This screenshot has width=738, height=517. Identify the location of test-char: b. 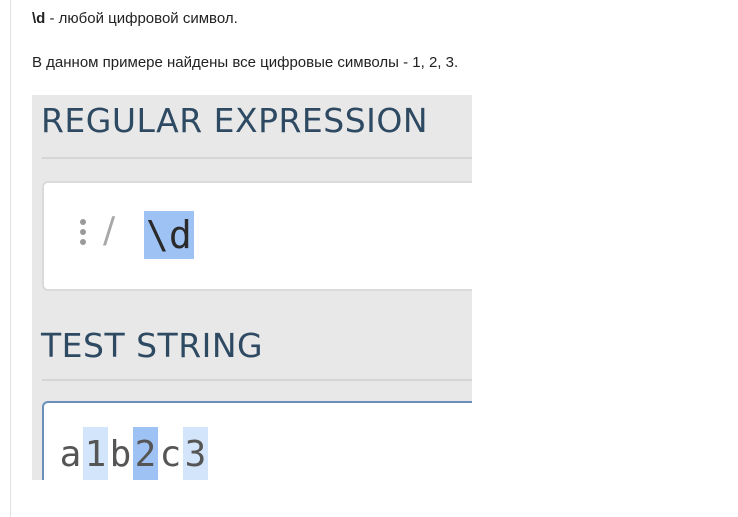
(120, 454).